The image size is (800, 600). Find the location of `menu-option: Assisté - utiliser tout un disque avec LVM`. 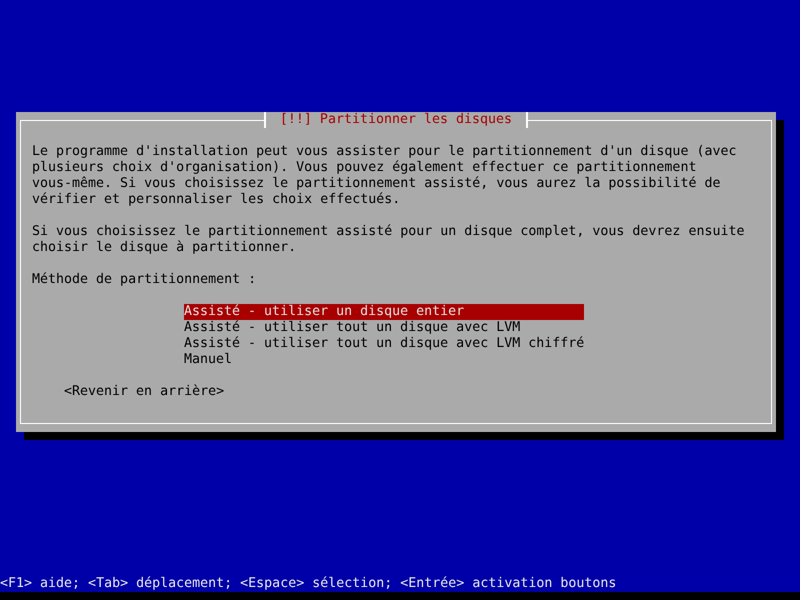

menu-option: Assisté - utiliser tout un disque avec LVM is located at coordinates (384, 328).